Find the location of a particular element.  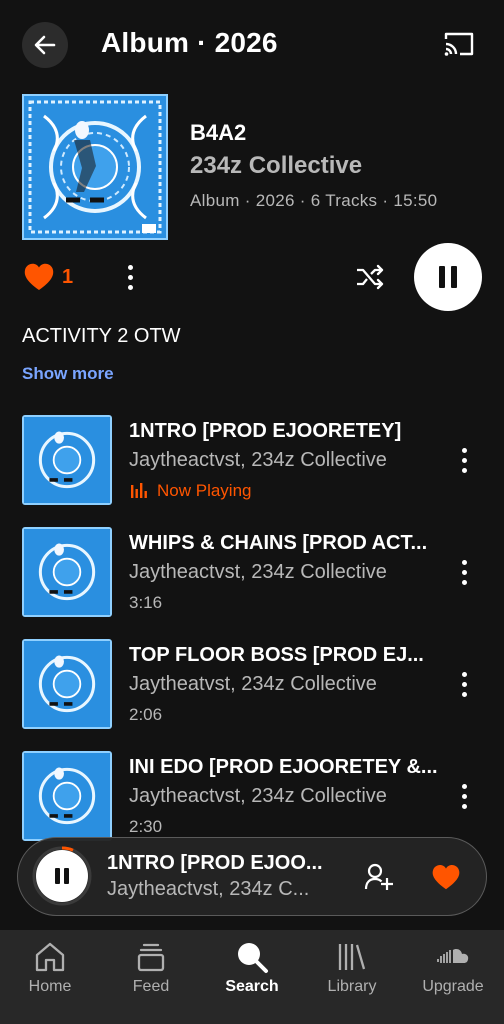

nav-search: Search is located at coordinates (252, 977).